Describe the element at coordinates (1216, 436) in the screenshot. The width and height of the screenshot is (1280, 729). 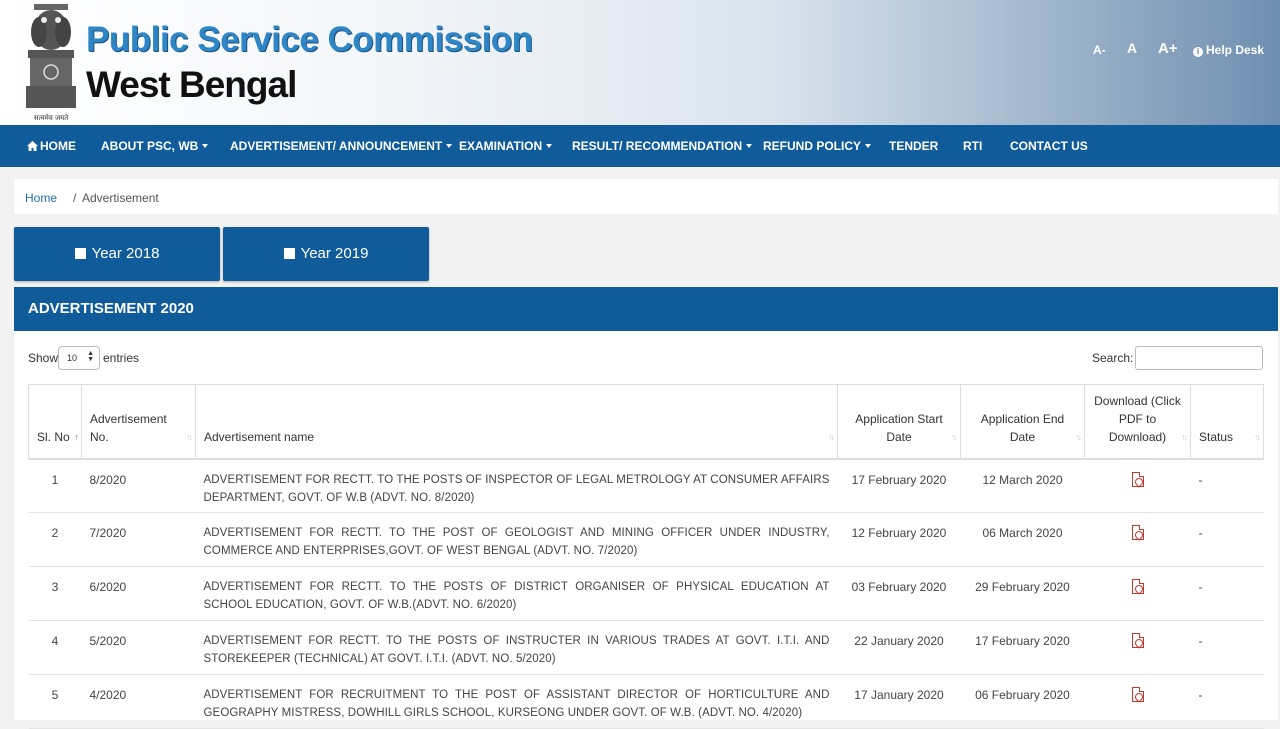
I see `col-status-label: Status` at that location.